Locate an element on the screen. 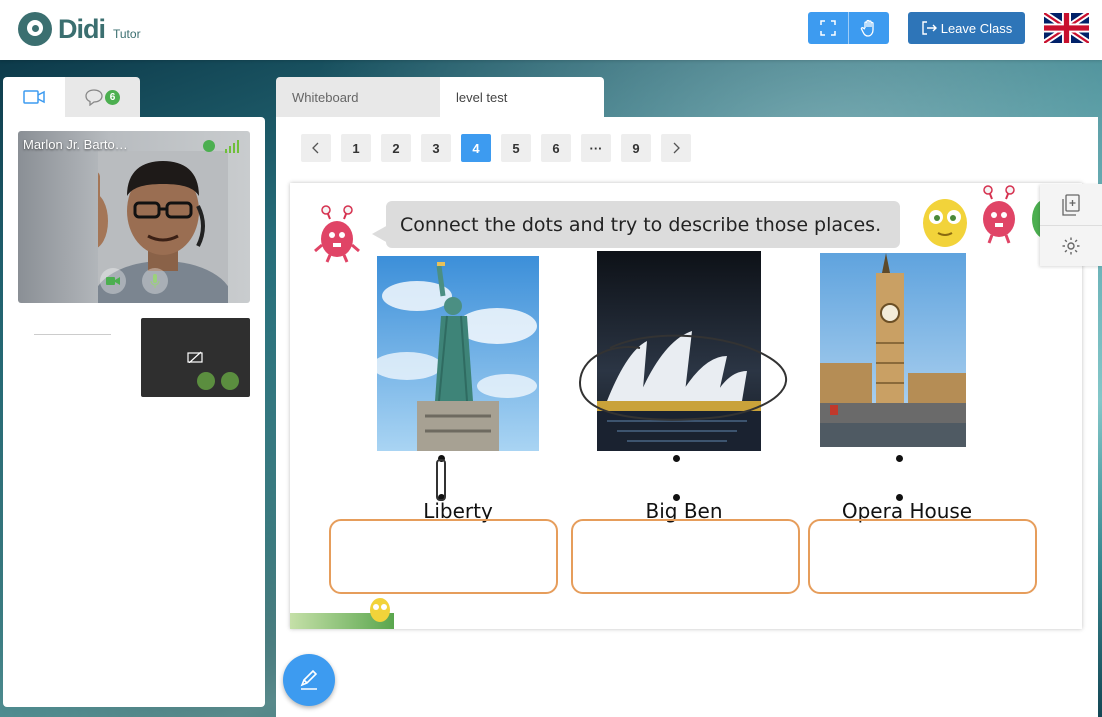 The image size is (1102, 717). mic-toggle-button is located at coordinates (155, 281).